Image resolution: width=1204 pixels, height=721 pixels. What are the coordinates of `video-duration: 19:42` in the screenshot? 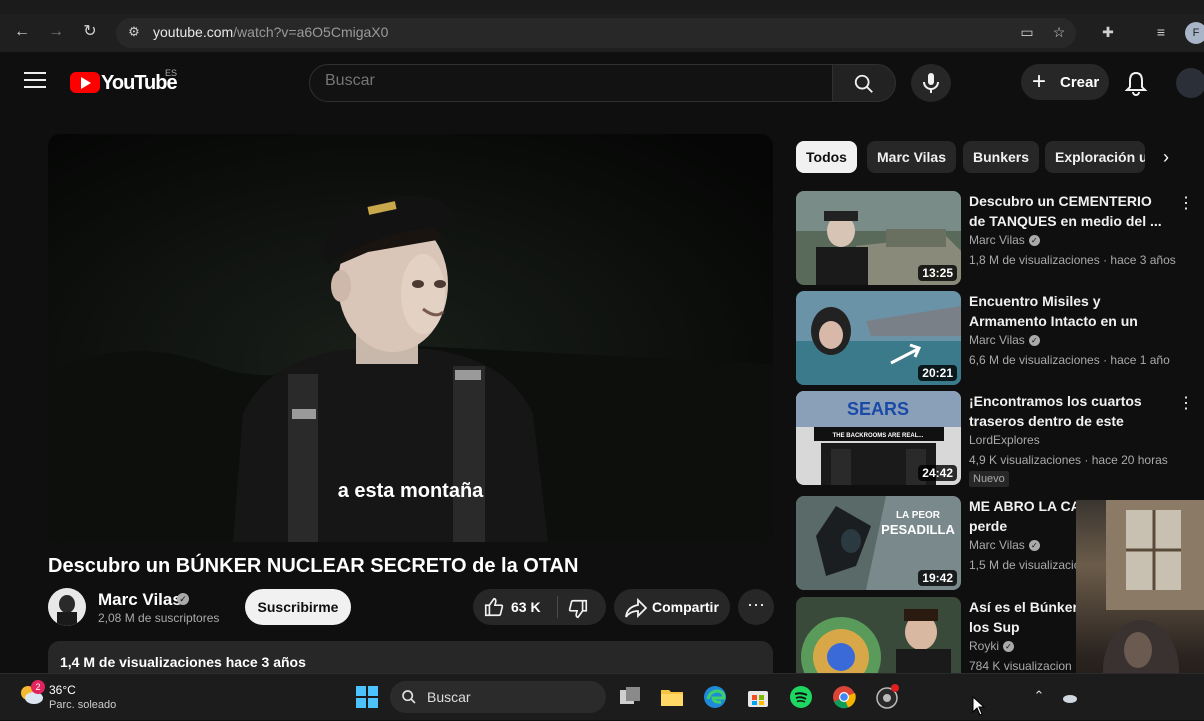 It's located at (937, 578).